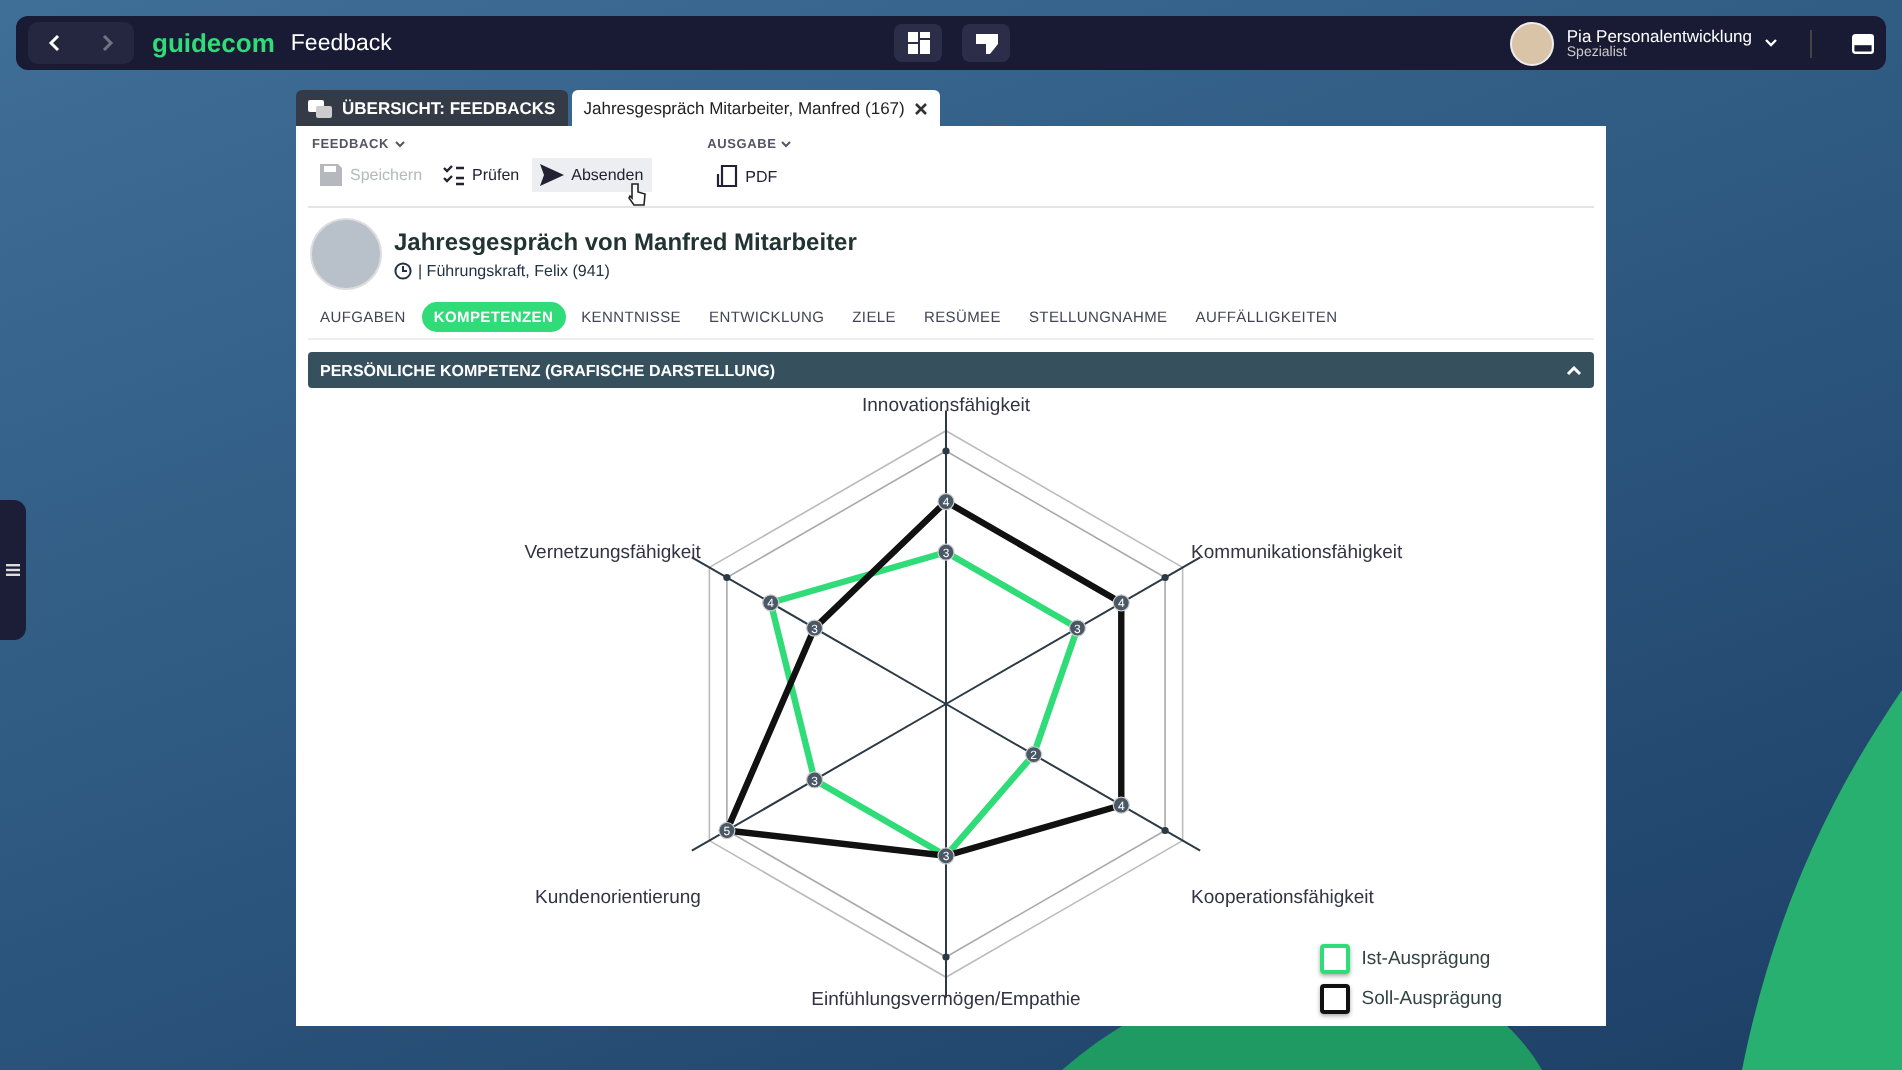  I want to click on user-name: Pia Personalentwicklung, so click(1659, 36).